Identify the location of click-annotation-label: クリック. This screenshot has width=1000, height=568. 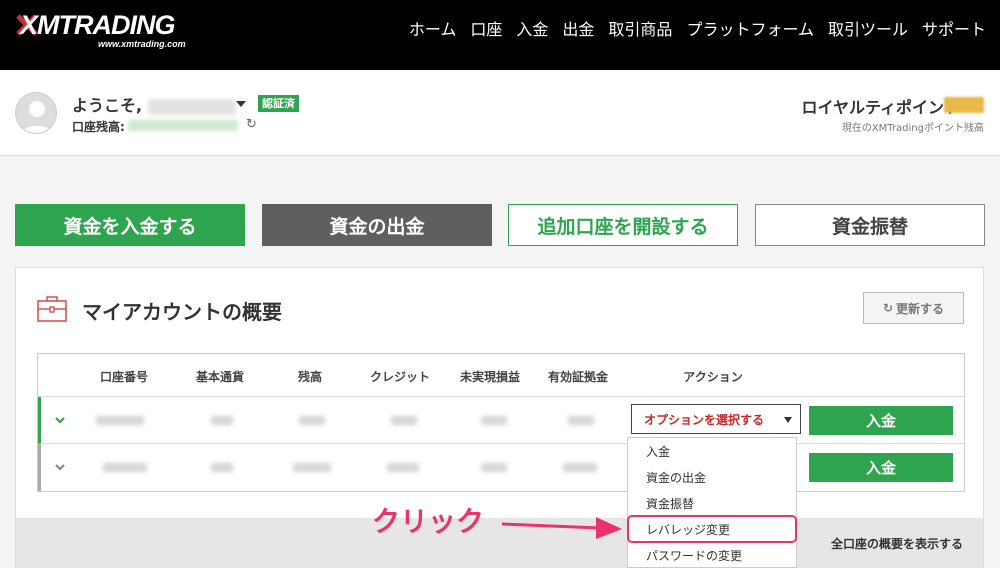
(428, 521).